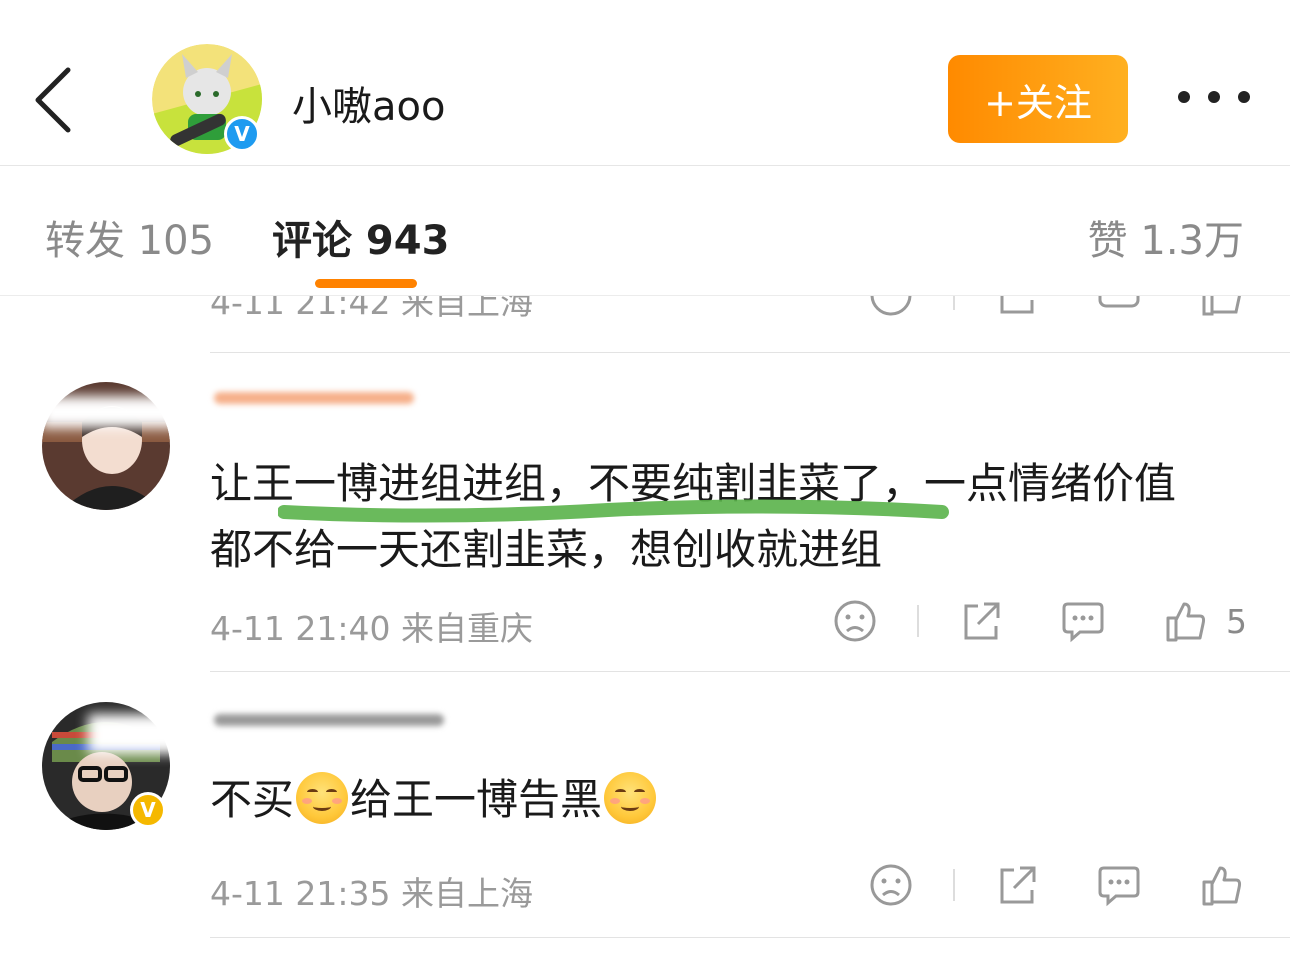 The width and height of the screenshot is (1290, 966). What do you see at coordinates (129, 237) in the screenshot?
I see `tab-repost: 转发 105` at bounding box center [129, 237].